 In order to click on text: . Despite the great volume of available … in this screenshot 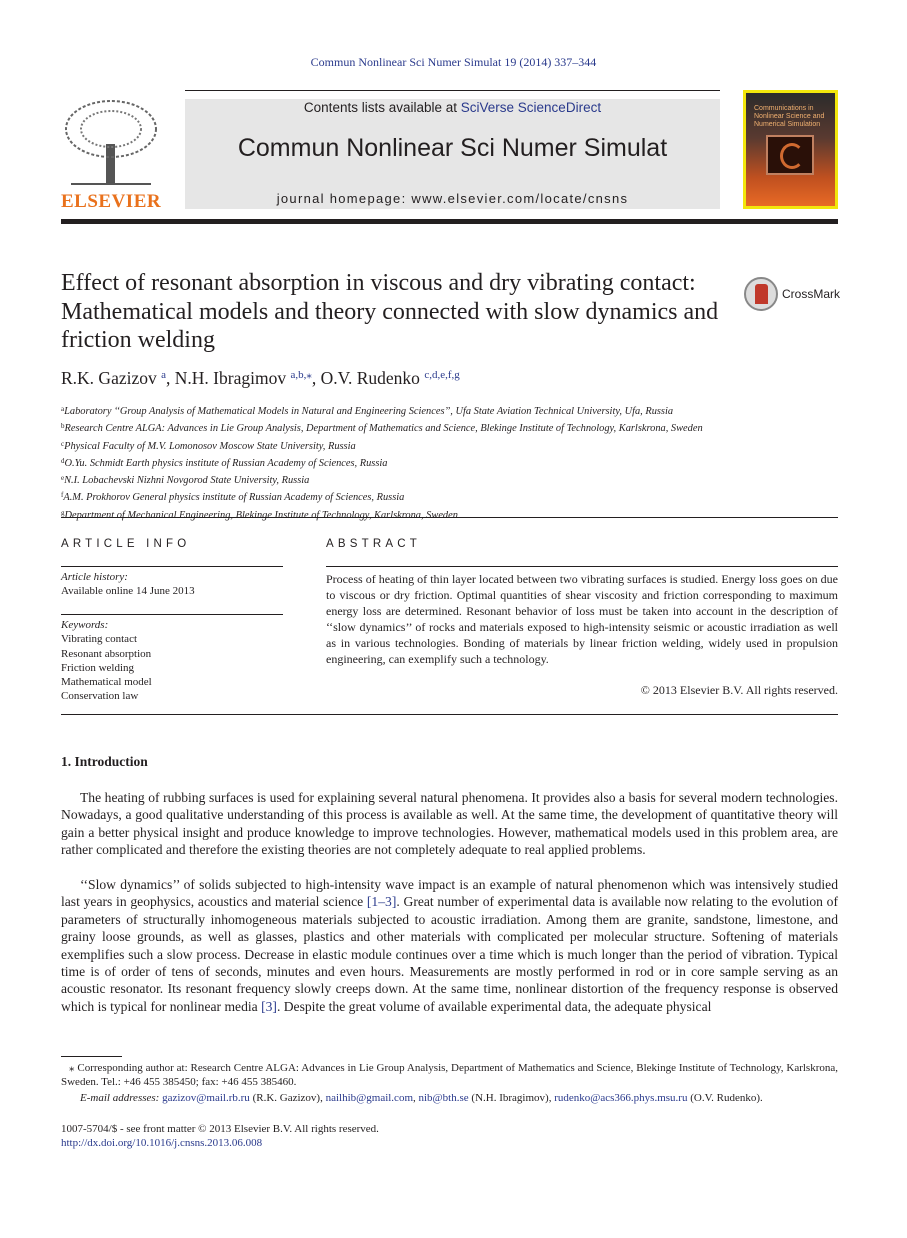, I will do `click(494, 1006)`.